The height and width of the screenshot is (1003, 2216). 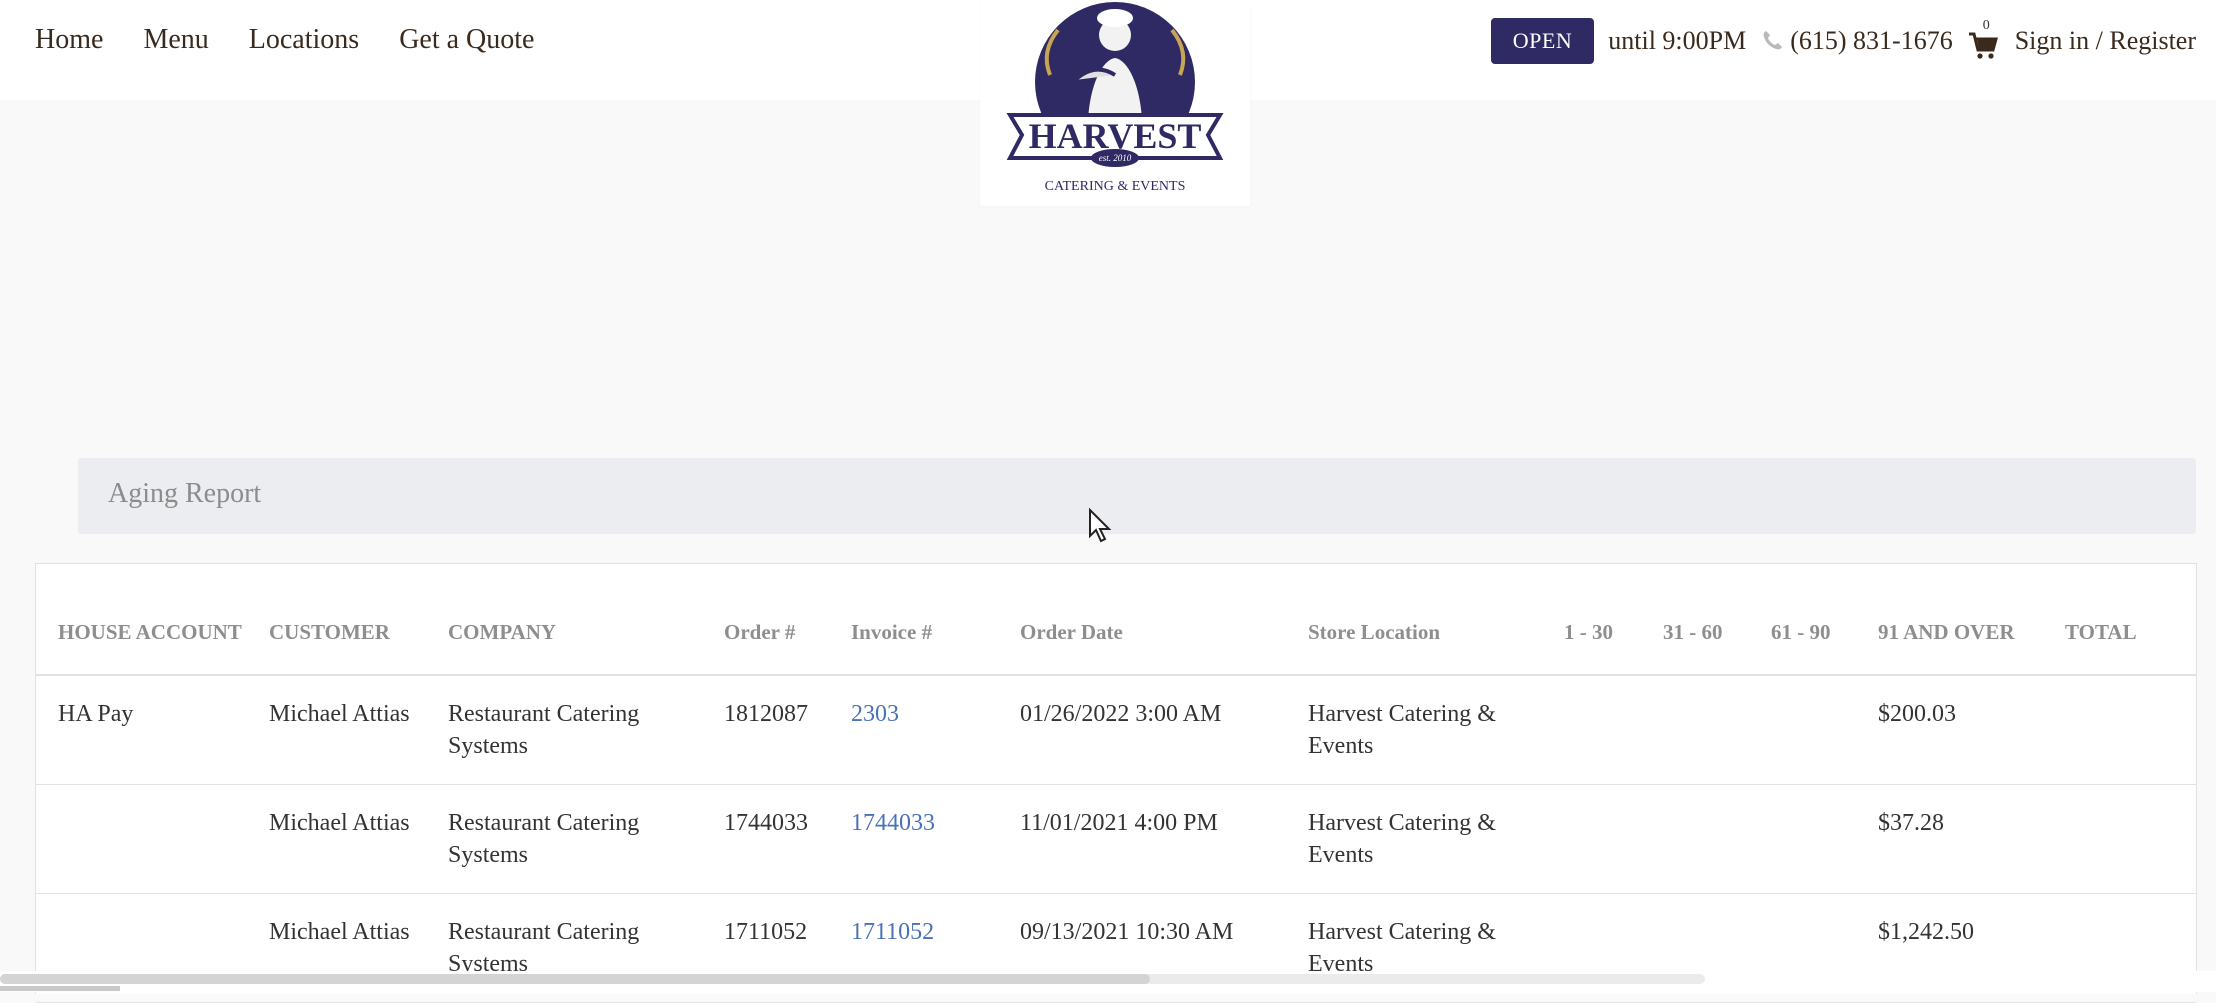 I want to click on aging-91-over-cell: $37.28, so click(x=1949, y=839).